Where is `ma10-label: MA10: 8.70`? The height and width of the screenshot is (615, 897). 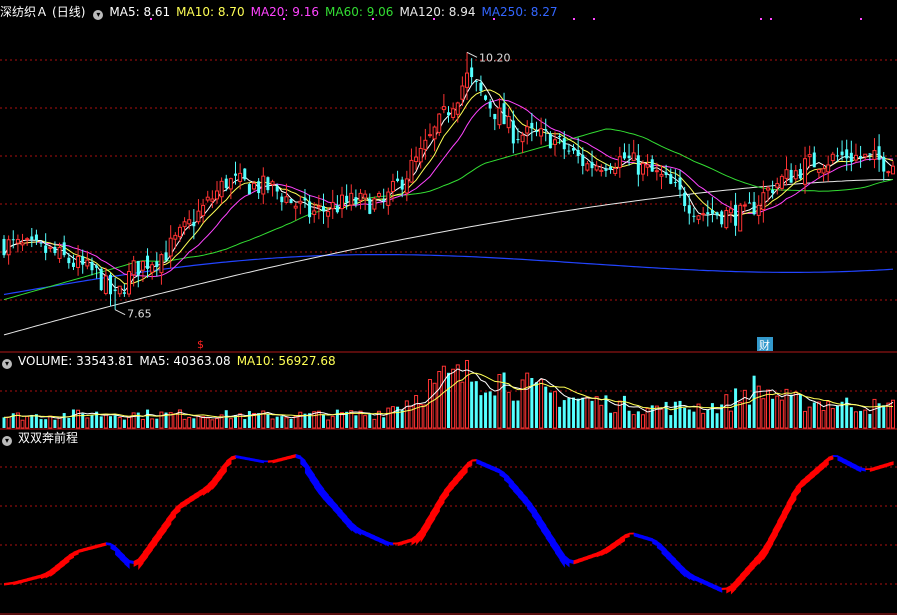
ma10-label: MA10: 8.70 is located at coordinates (210, 12).